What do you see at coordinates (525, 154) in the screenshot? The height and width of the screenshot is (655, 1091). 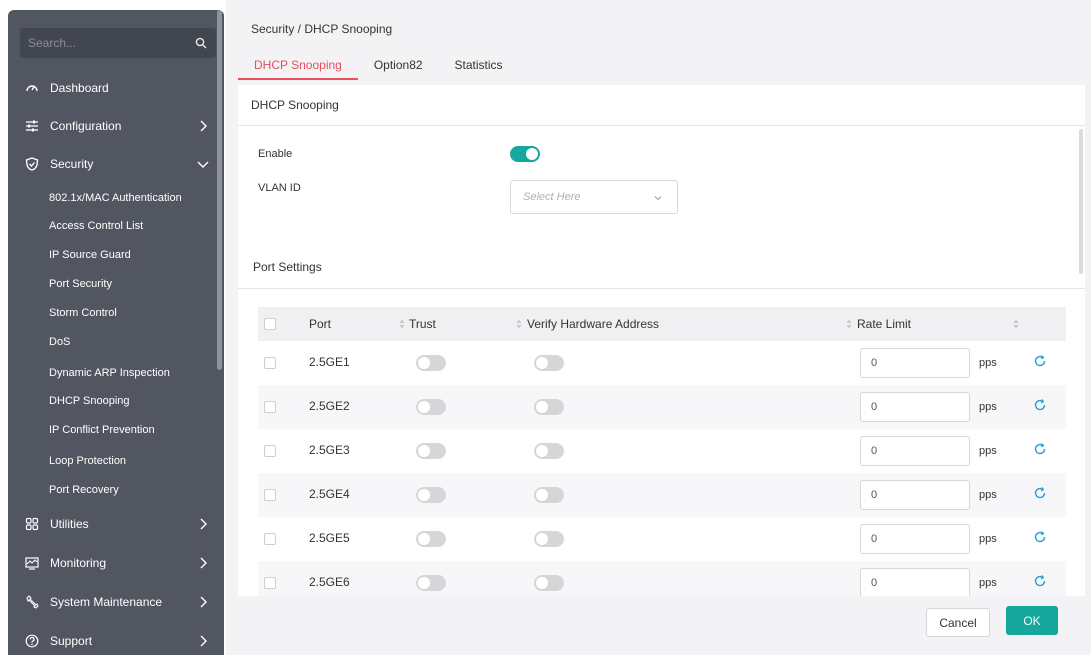 I see `enable-toggle` at bounding box center [525, 154].